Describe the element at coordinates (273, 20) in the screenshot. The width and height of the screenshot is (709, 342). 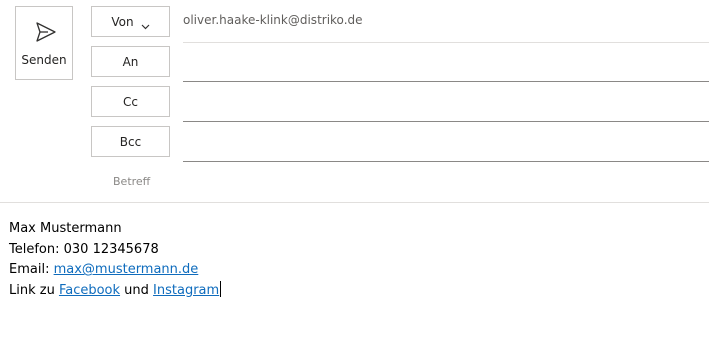
I see `from-address: oliver.haake-klink@distriko.de` at that location.